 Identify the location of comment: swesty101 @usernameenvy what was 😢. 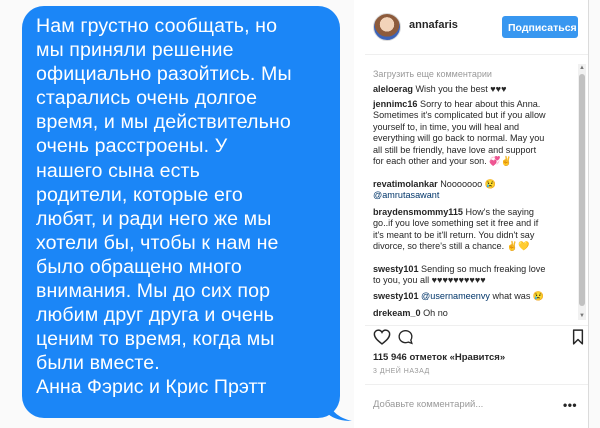
(473, 296).